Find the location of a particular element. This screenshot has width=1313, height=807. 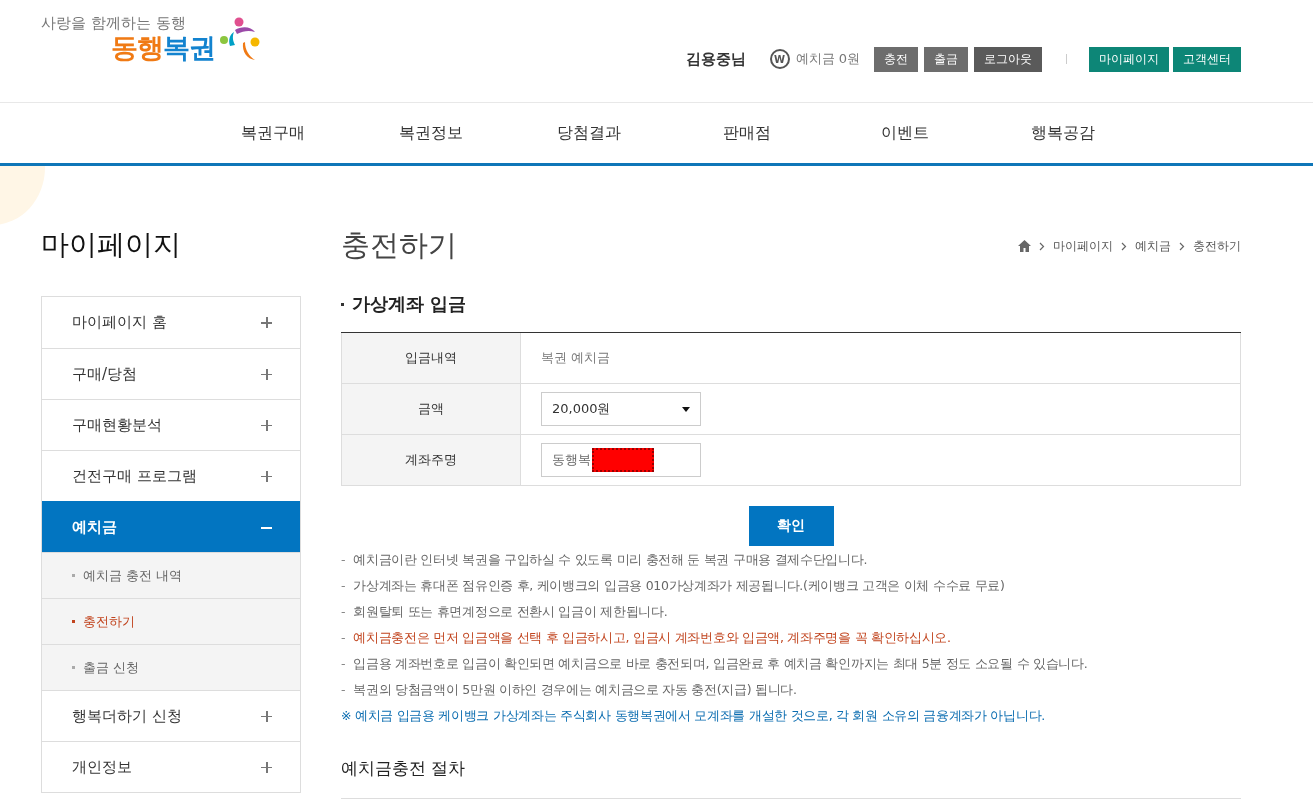

sidebar-item-label: 개인정보 is located at coordinates (102, 767).